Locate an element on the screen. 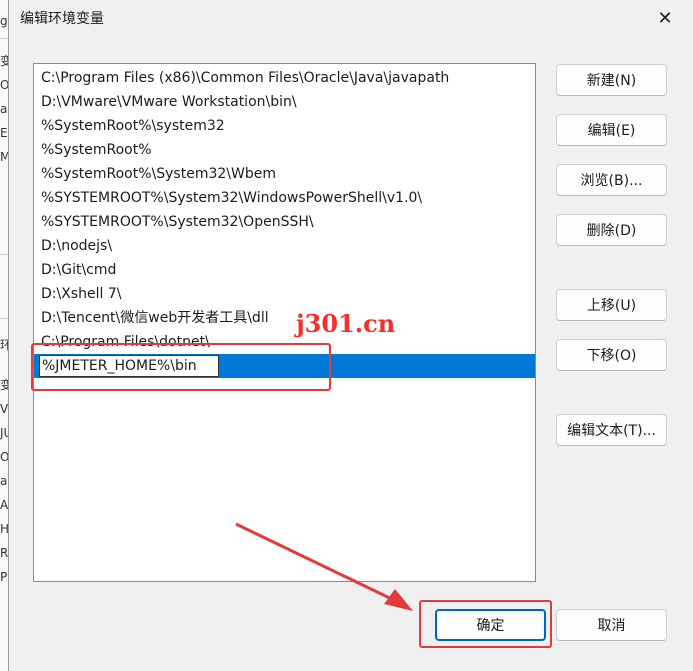 This screenshot has height=671, width=693. close-icon: ✕ is located at coordinates (665, 18).